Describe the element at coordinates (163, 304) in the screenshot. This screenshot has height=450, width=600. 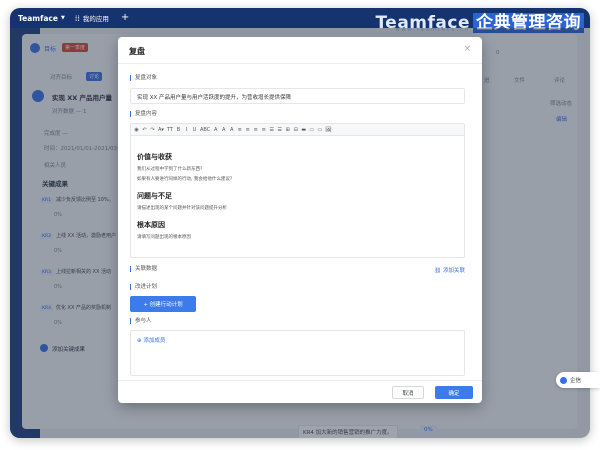
I see `create-action-plan-button: + 创建行动计划` at that location.